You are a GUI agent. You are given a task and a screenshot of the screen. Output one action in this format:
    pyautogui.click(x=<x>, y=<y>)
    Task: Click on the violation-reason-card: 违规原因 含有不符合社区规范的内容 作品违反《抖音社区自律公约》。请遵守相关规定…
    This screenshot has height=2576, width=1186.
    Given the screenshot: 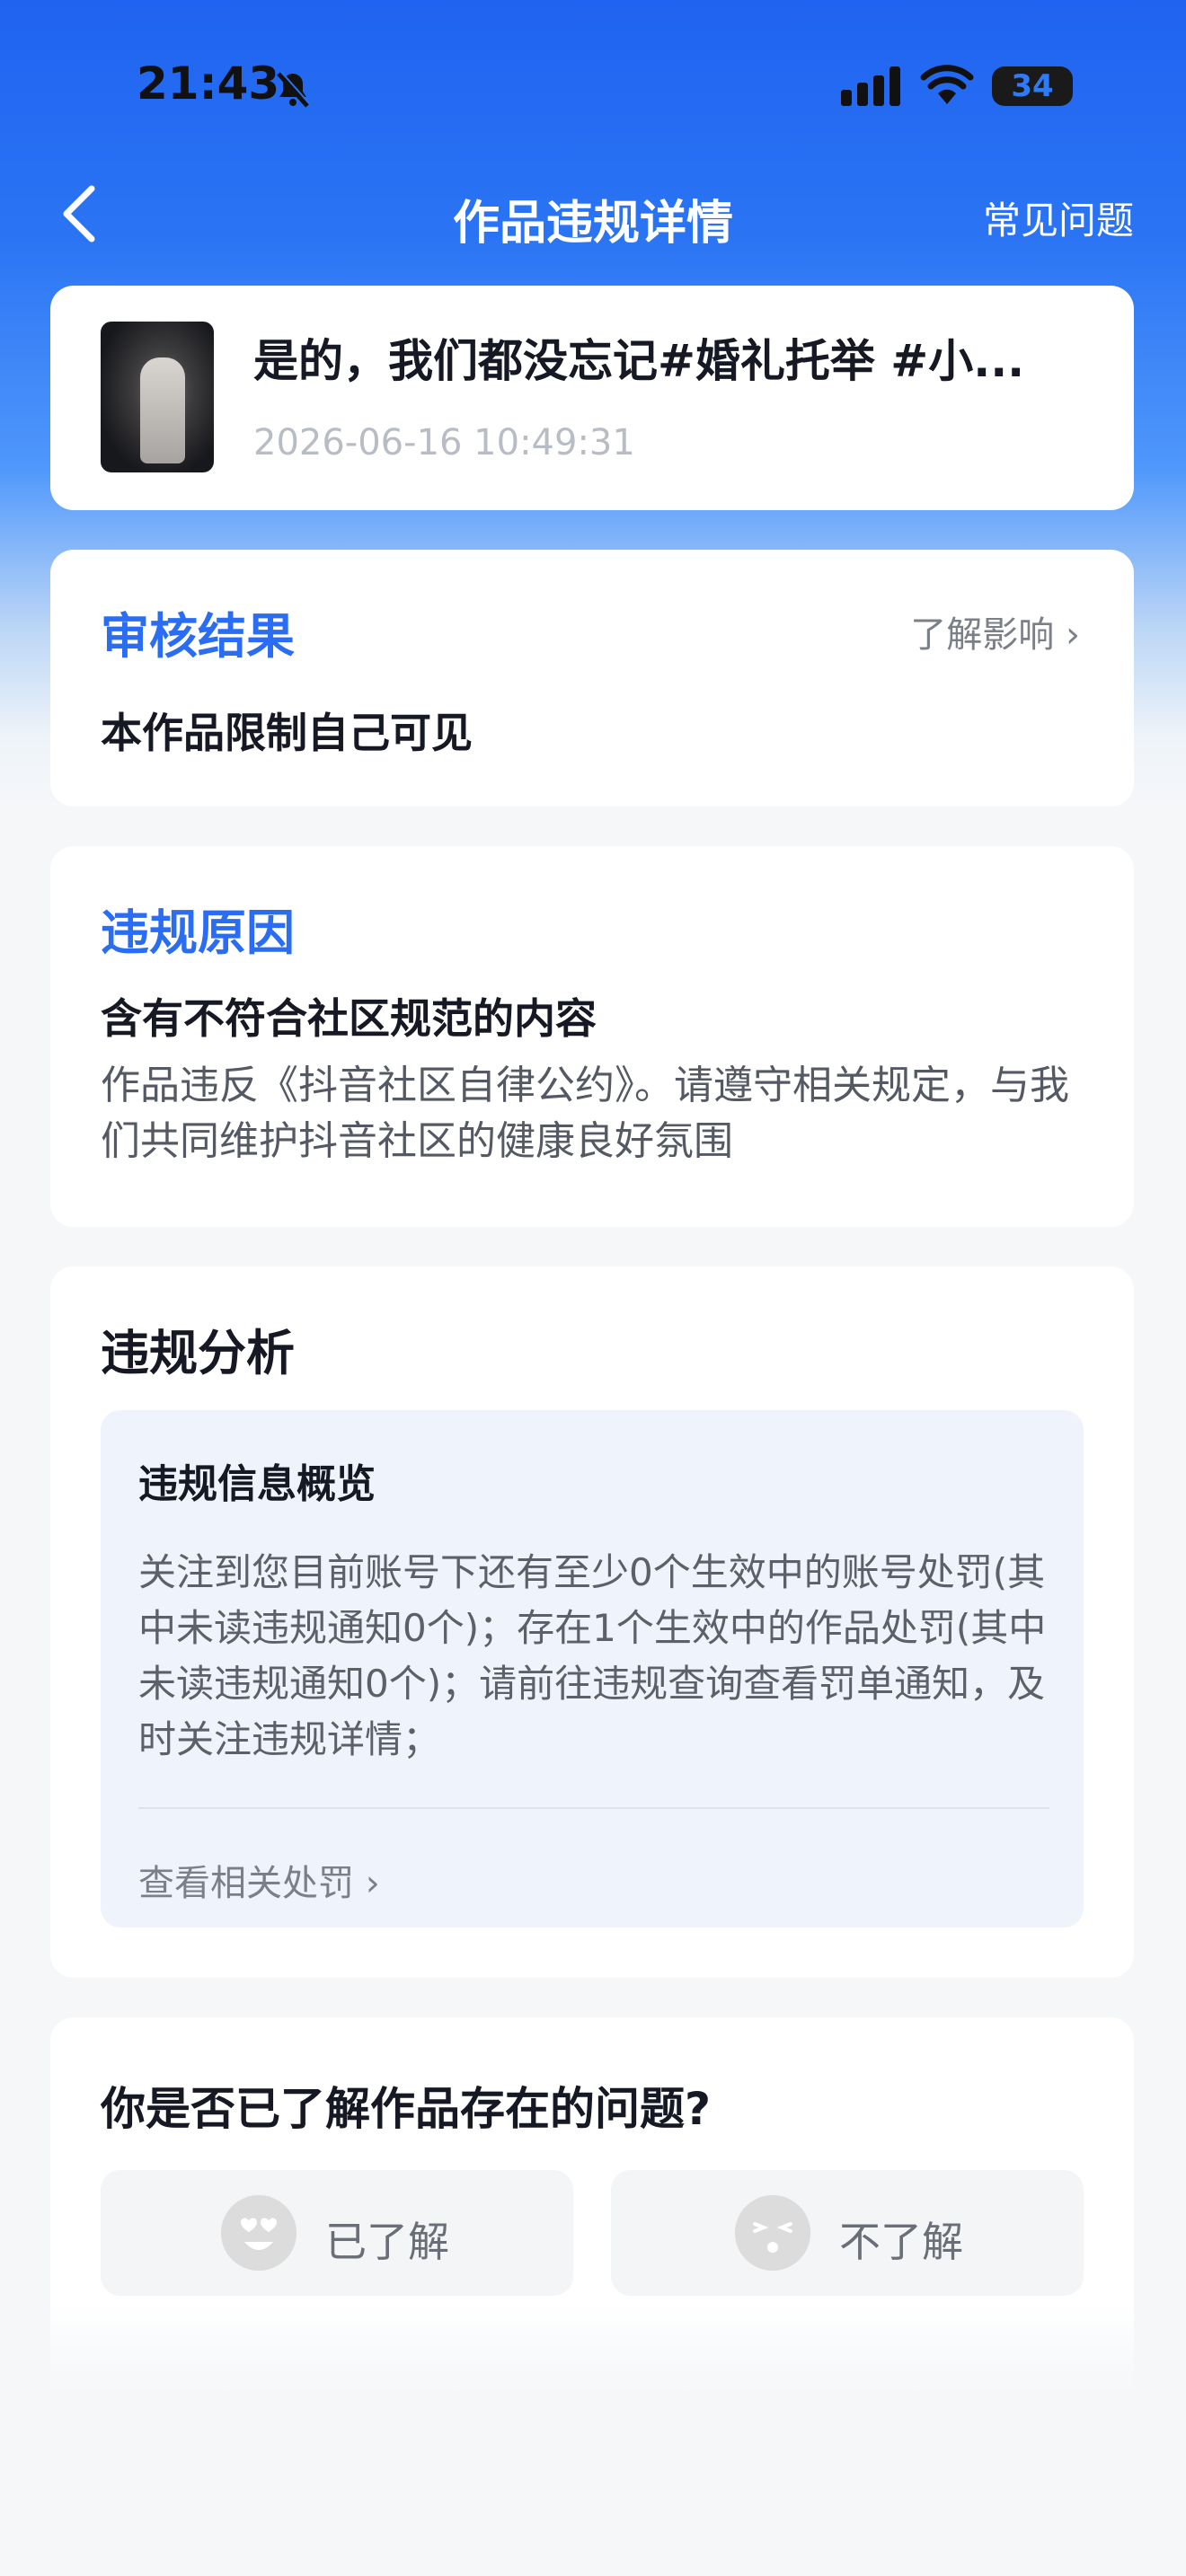 What is the action you would take?
    pyautogui.click(x=592, y=1036)
    